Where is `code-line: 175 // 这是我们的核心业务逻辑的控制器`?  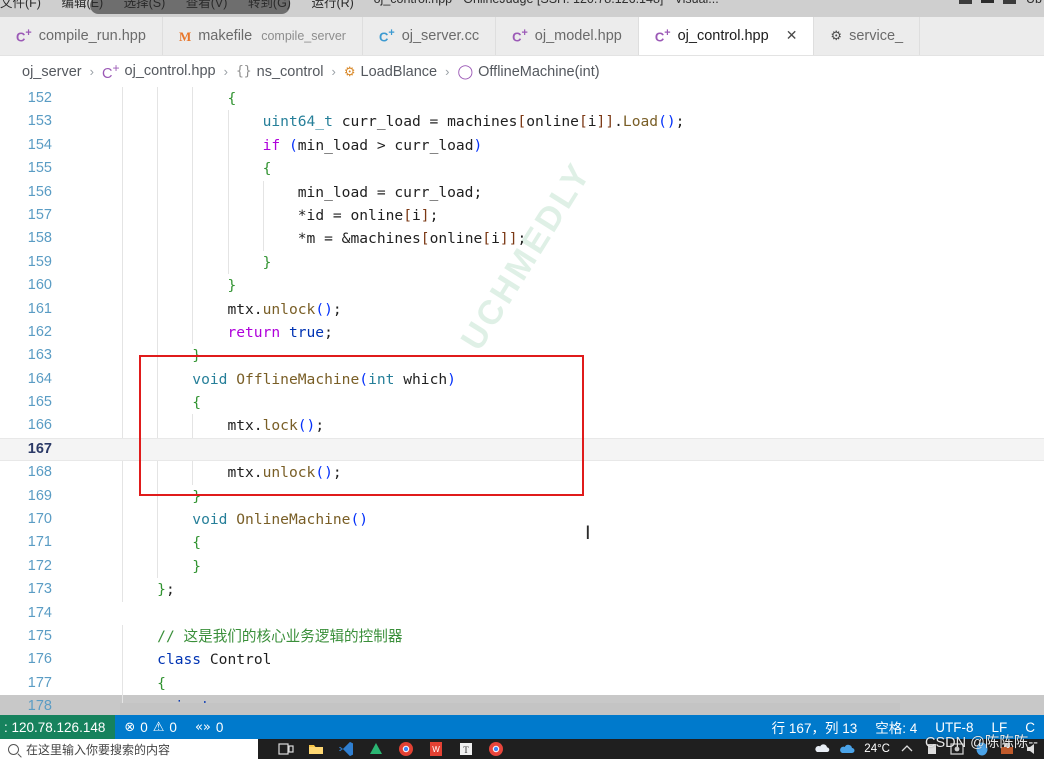 code-line: 175 // 这是我们的核心业务逻辑的控制器 is located at coordinates (522, 636).